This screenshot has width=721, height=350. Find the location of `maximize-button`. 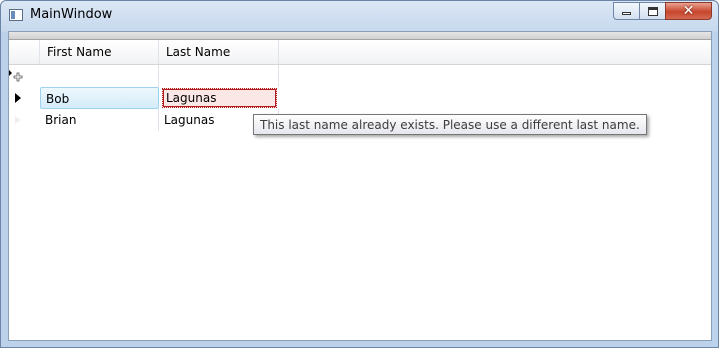

maximize-button is located at coordinates (652, 11).